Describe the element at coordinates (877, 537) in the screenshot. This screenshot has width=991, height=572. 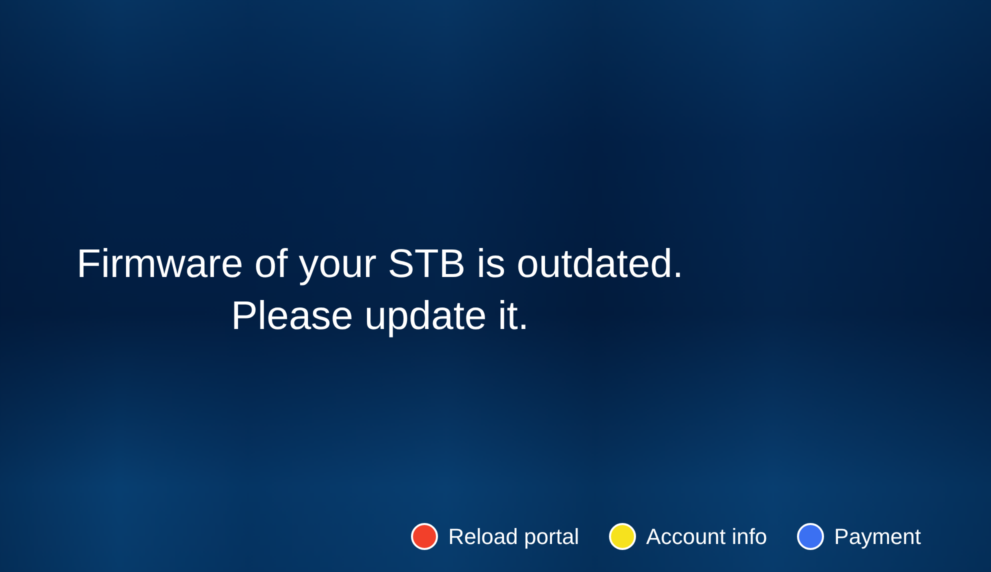
I see `hint-label: Payment` at that location.